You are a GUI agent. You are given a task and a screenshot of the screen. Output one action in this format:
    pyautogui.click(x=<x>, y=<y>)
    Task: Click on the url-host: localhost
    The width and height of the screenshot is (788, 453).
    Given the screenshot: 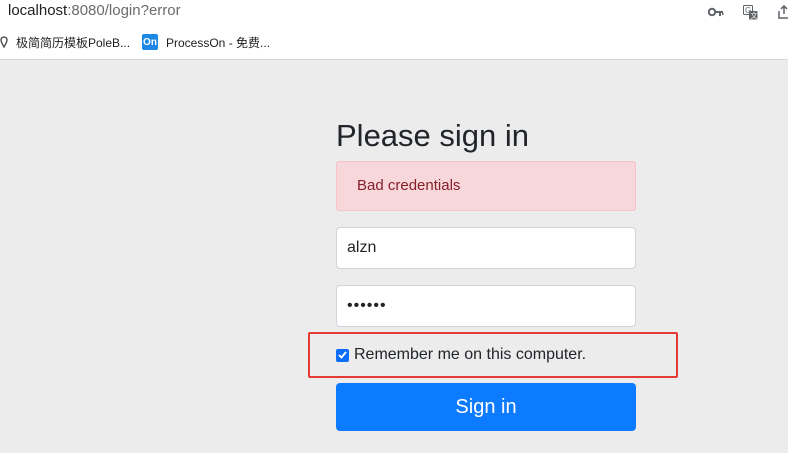 What is the action you would take?
    pyautogui.click(x=38, y=10)
    